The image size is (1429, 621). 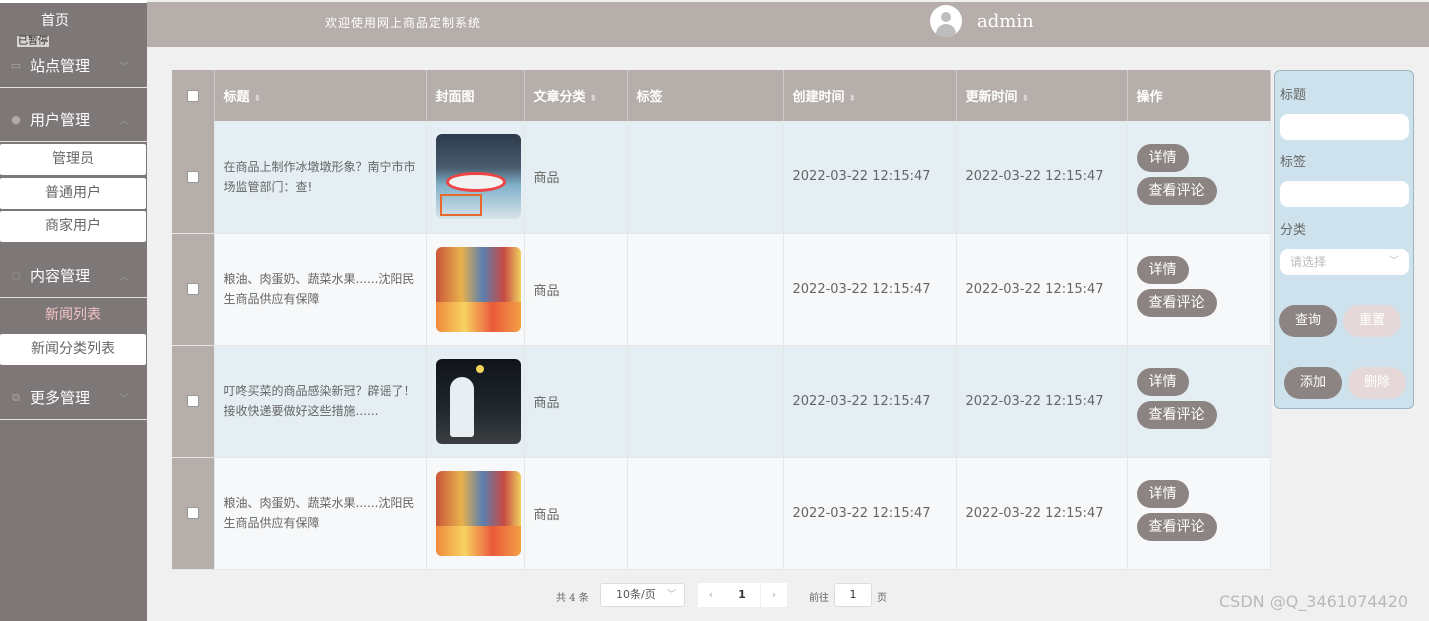 What do you see at coordinates (1344, 194) in the screenshot?
I see `tag-filter-input` at bounding box center [1344, 194].